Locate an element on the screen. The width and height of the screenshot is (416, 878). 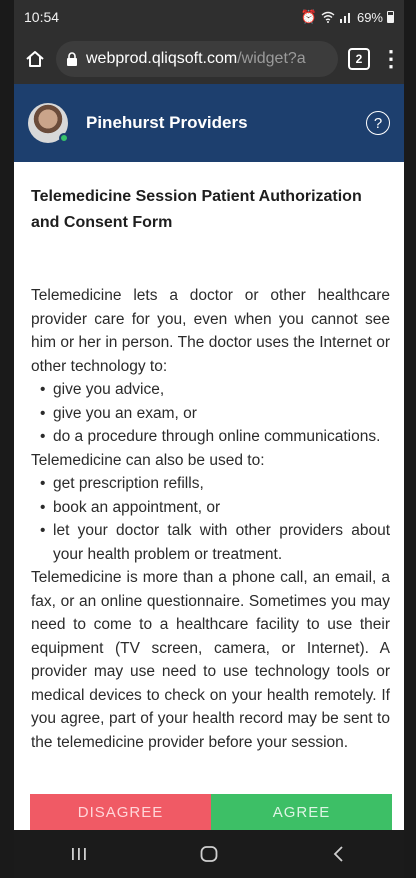
list-item: give you advice, is located at coordinates (210, 390).